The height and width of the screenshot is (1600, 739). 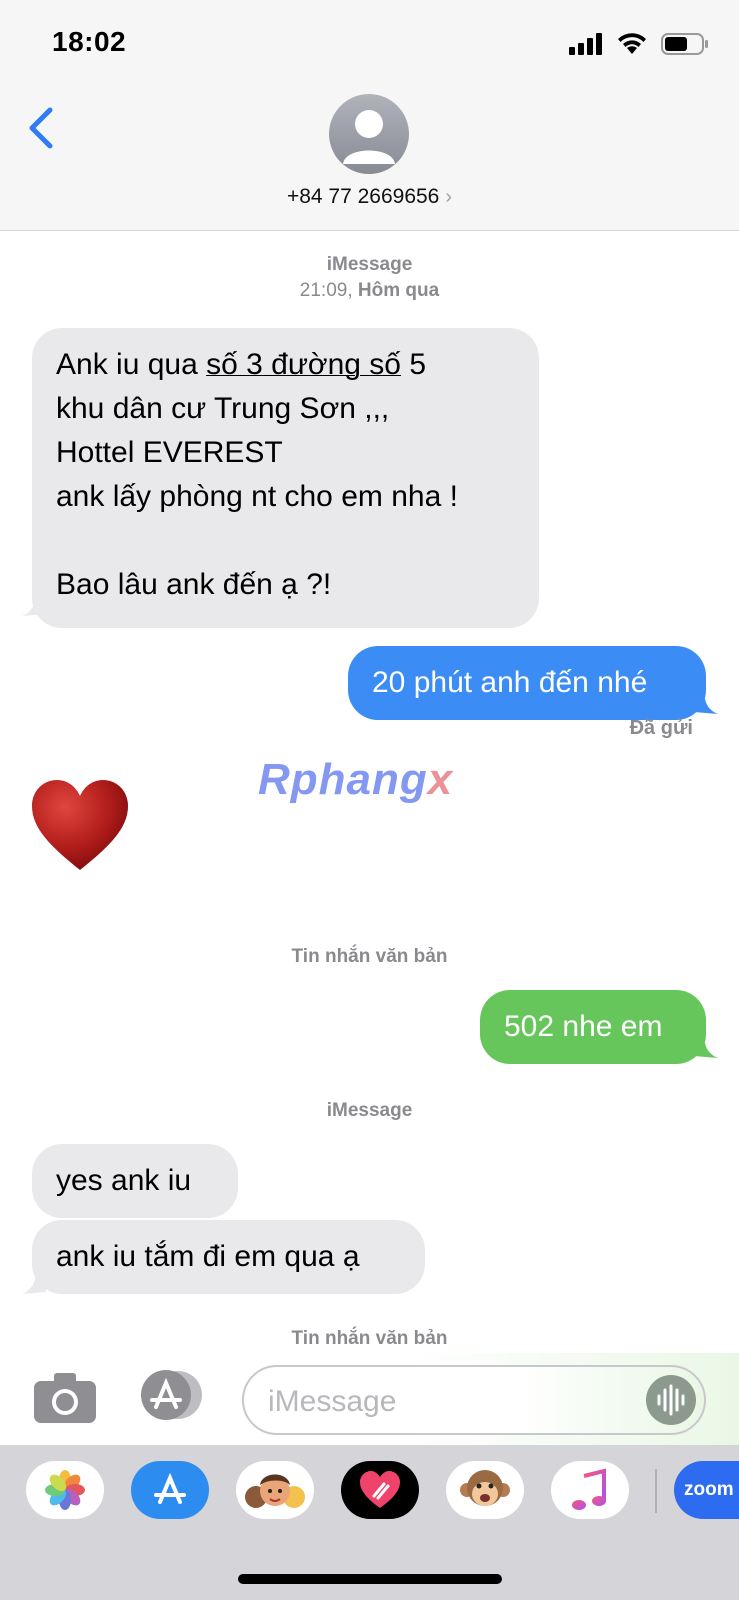 I want to click on cellular-signal-icon, so click(x=585, y=44).